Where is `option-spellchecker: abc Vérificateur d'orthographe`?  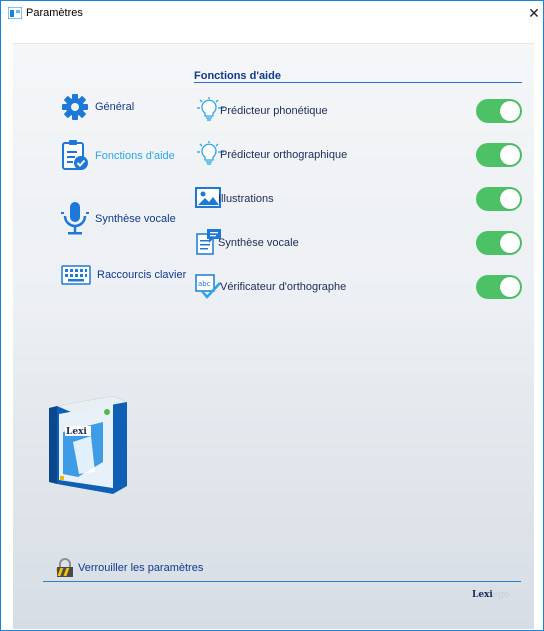 option-spellchecker: abc Vérificateur d'orthographe is located at coordinates (364, 287).